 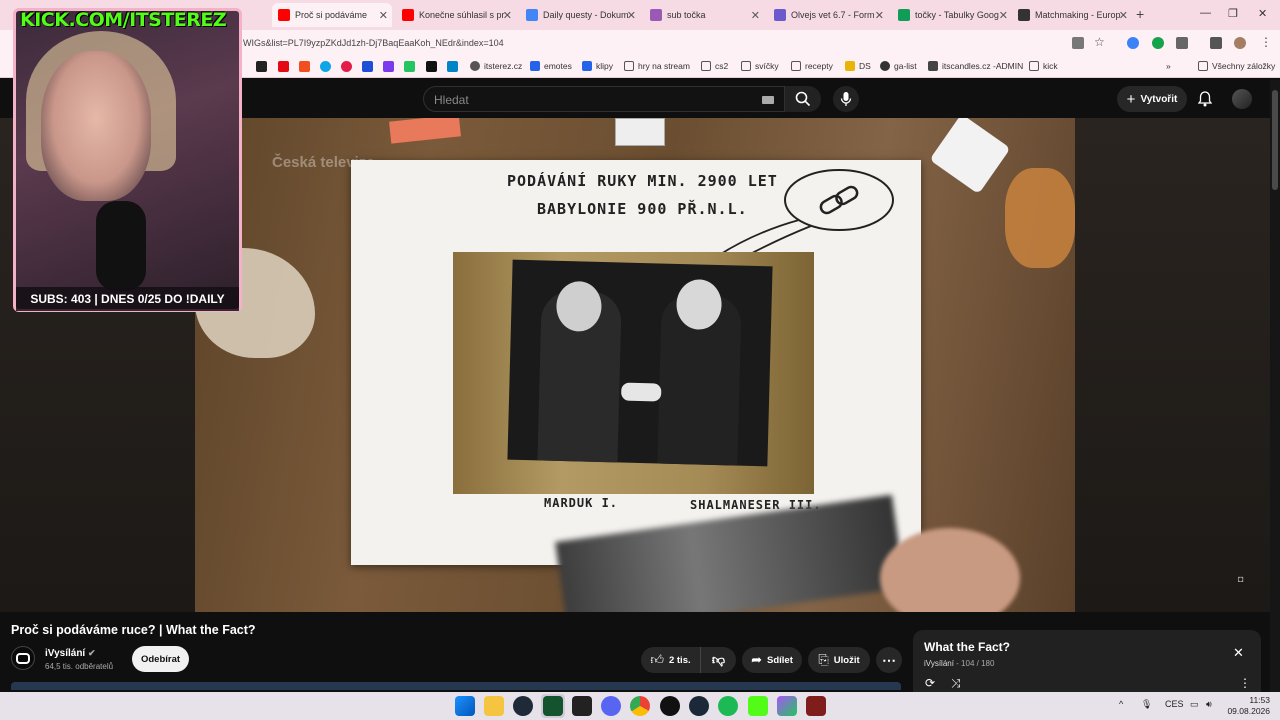 I want to click on bottle-object, so click(x=970, y=156).